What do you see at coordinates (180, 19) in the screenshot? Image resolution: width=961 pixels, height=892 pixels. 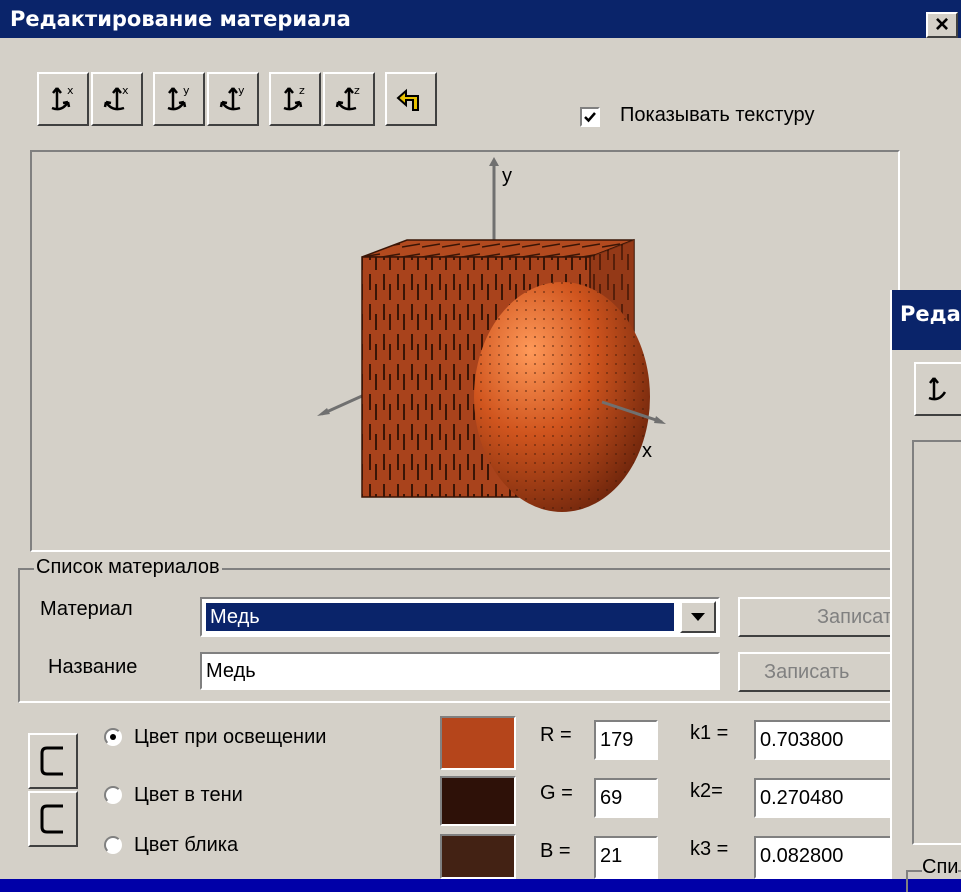 I see `window-title: Редактирование материала` at bounding box center [180, 19].